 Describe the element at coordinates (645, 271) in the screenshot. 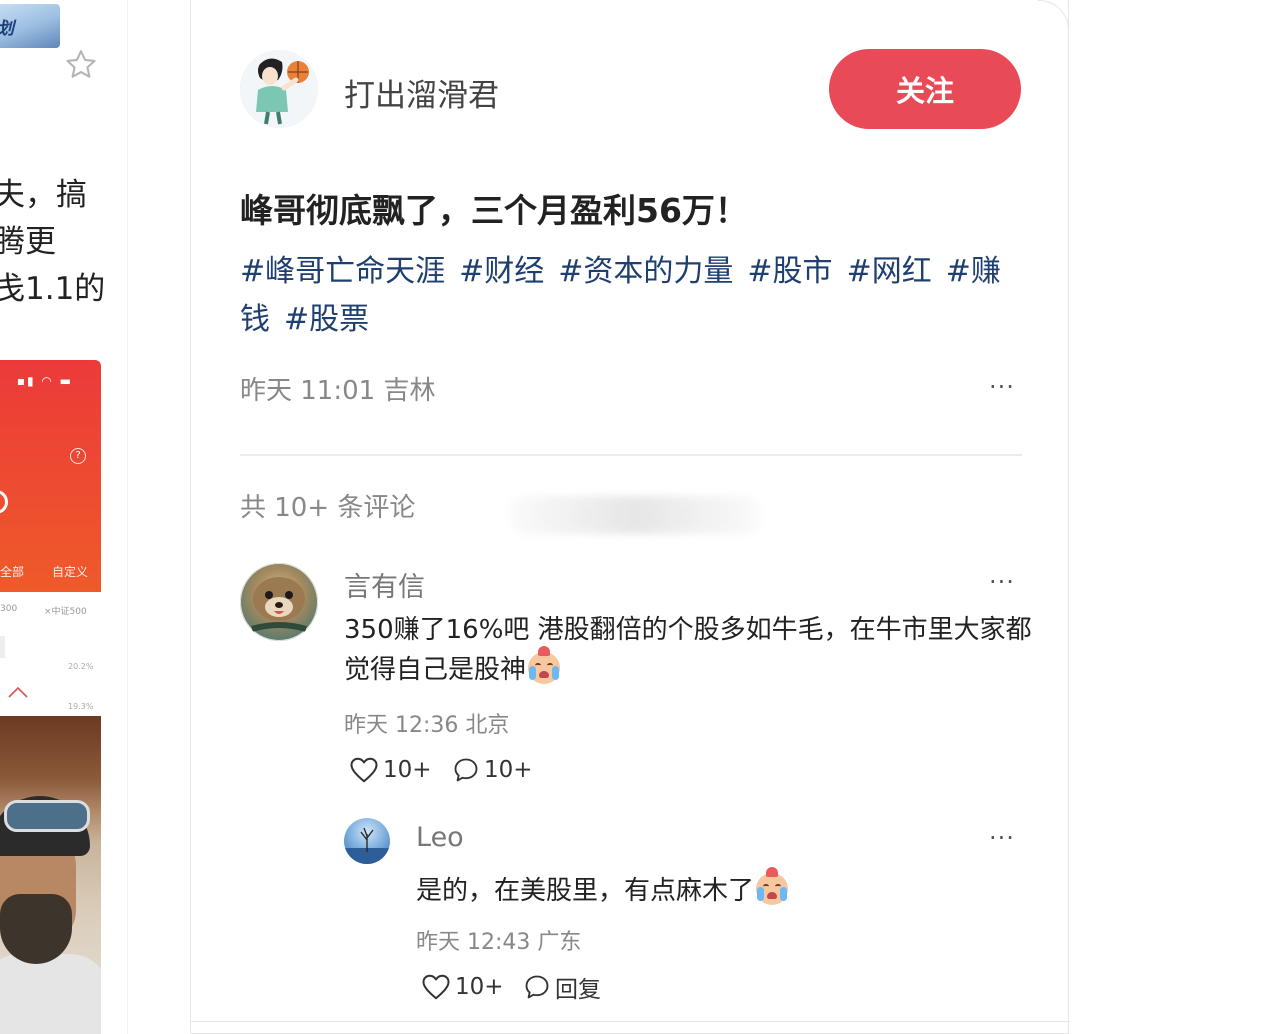

I see `hashtag-link: #资本的力量` at that location.